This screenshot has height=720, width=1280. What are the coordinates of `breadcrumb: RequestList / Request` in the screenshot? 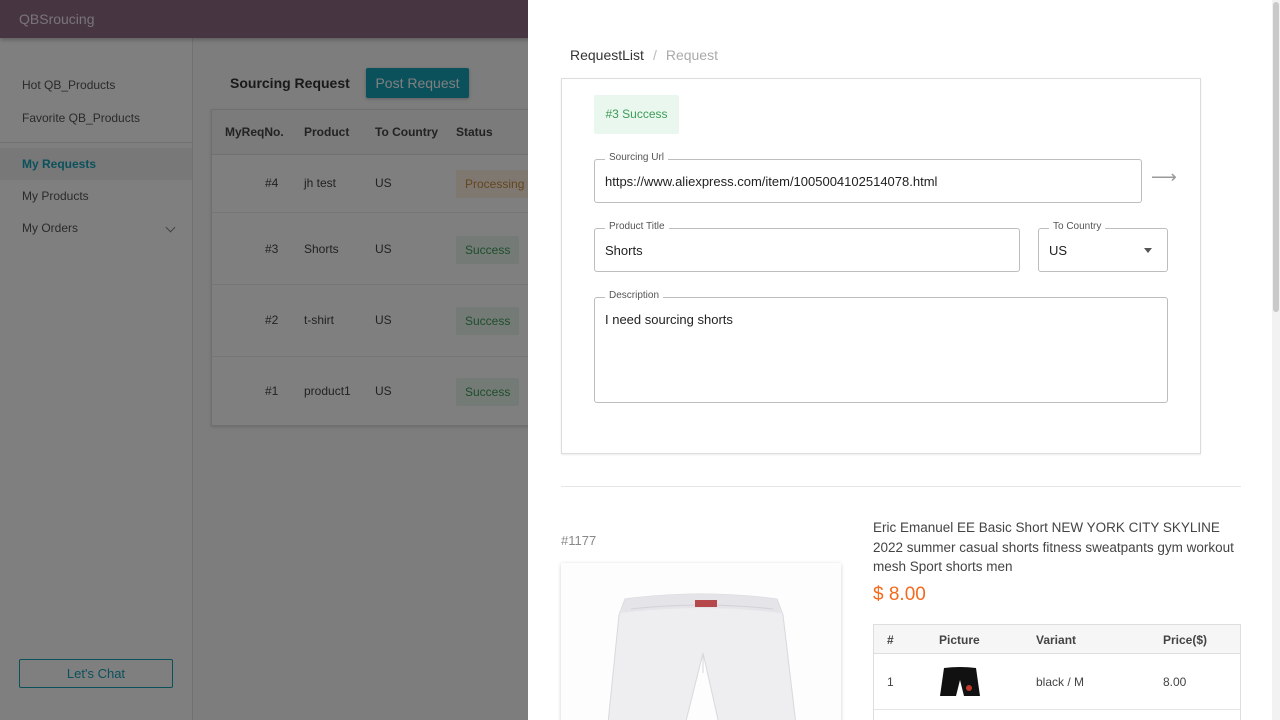 It's located at (644, 55).